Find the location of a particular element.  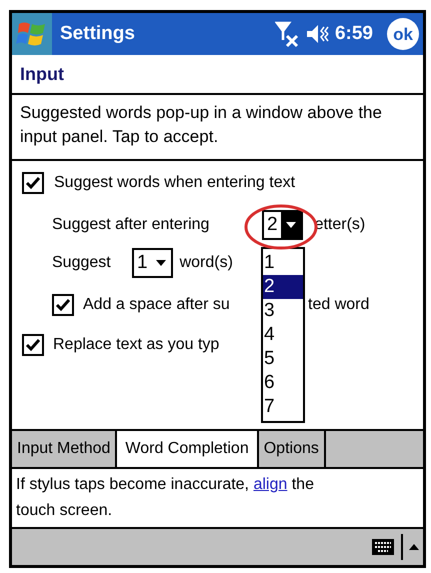

checkbox-label: ted word is located at coordinates (339, 305).